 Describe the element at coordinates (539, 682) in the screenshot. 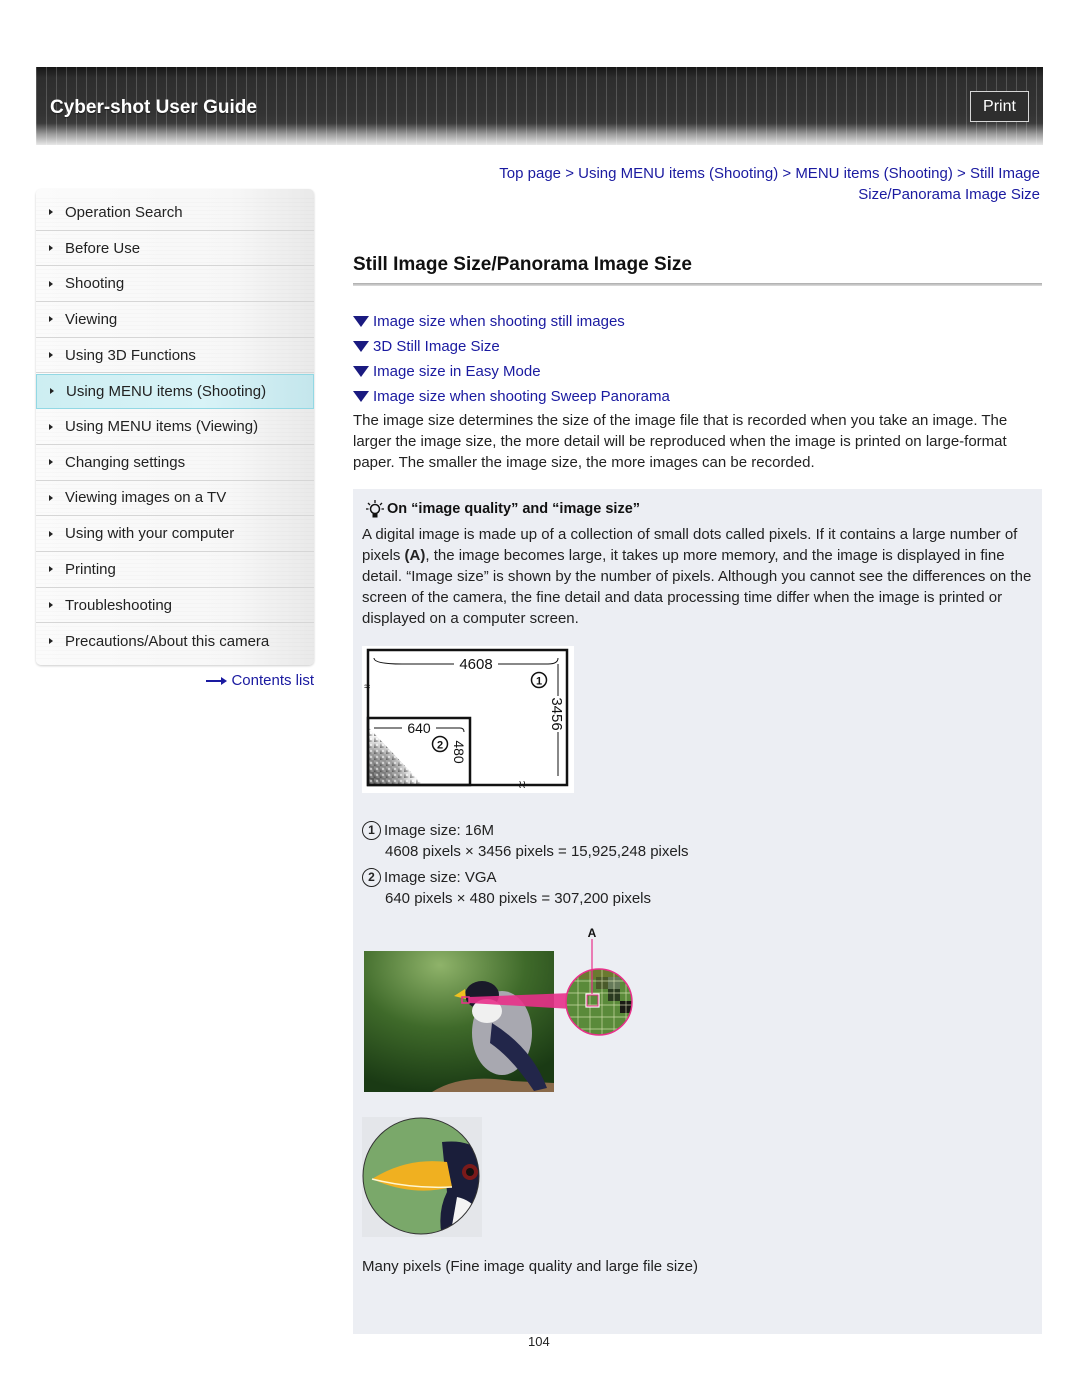

I see `diagram-marker-1: 1` at that location.